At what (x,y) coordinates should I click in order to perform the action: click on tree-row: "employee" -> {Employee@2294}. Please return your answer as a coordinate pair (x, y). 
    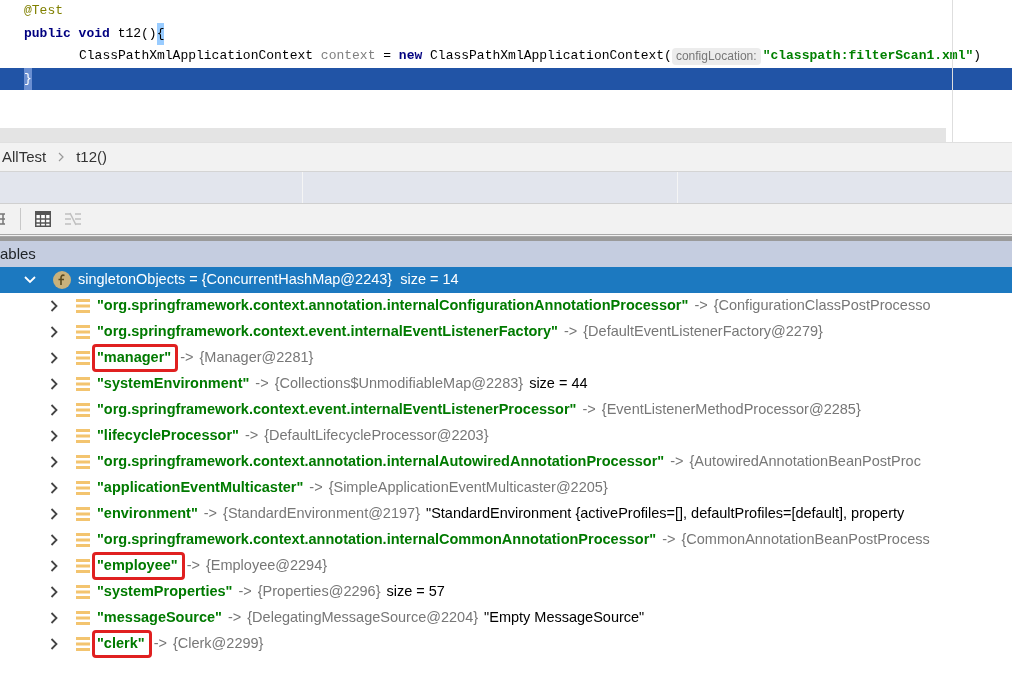
    Looking at the image, I should click on (506, 566).